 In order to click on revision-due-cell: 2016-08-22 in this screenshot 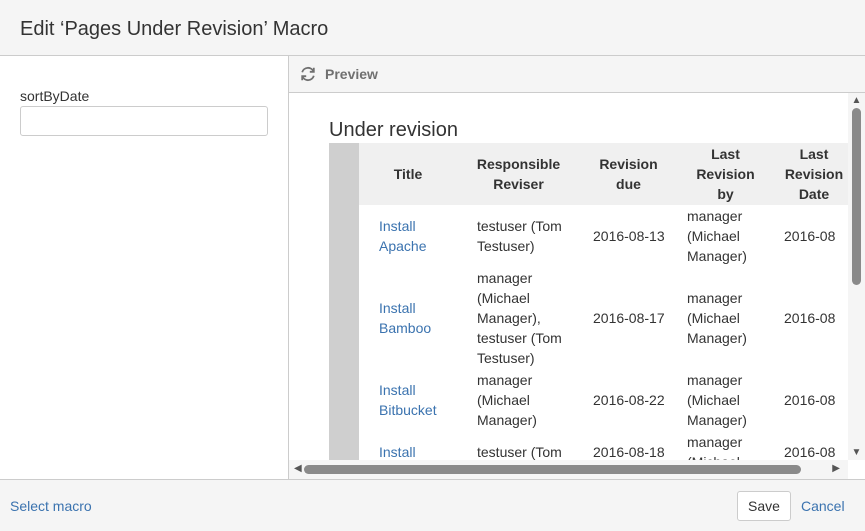, I will do `click(629, 400)`.